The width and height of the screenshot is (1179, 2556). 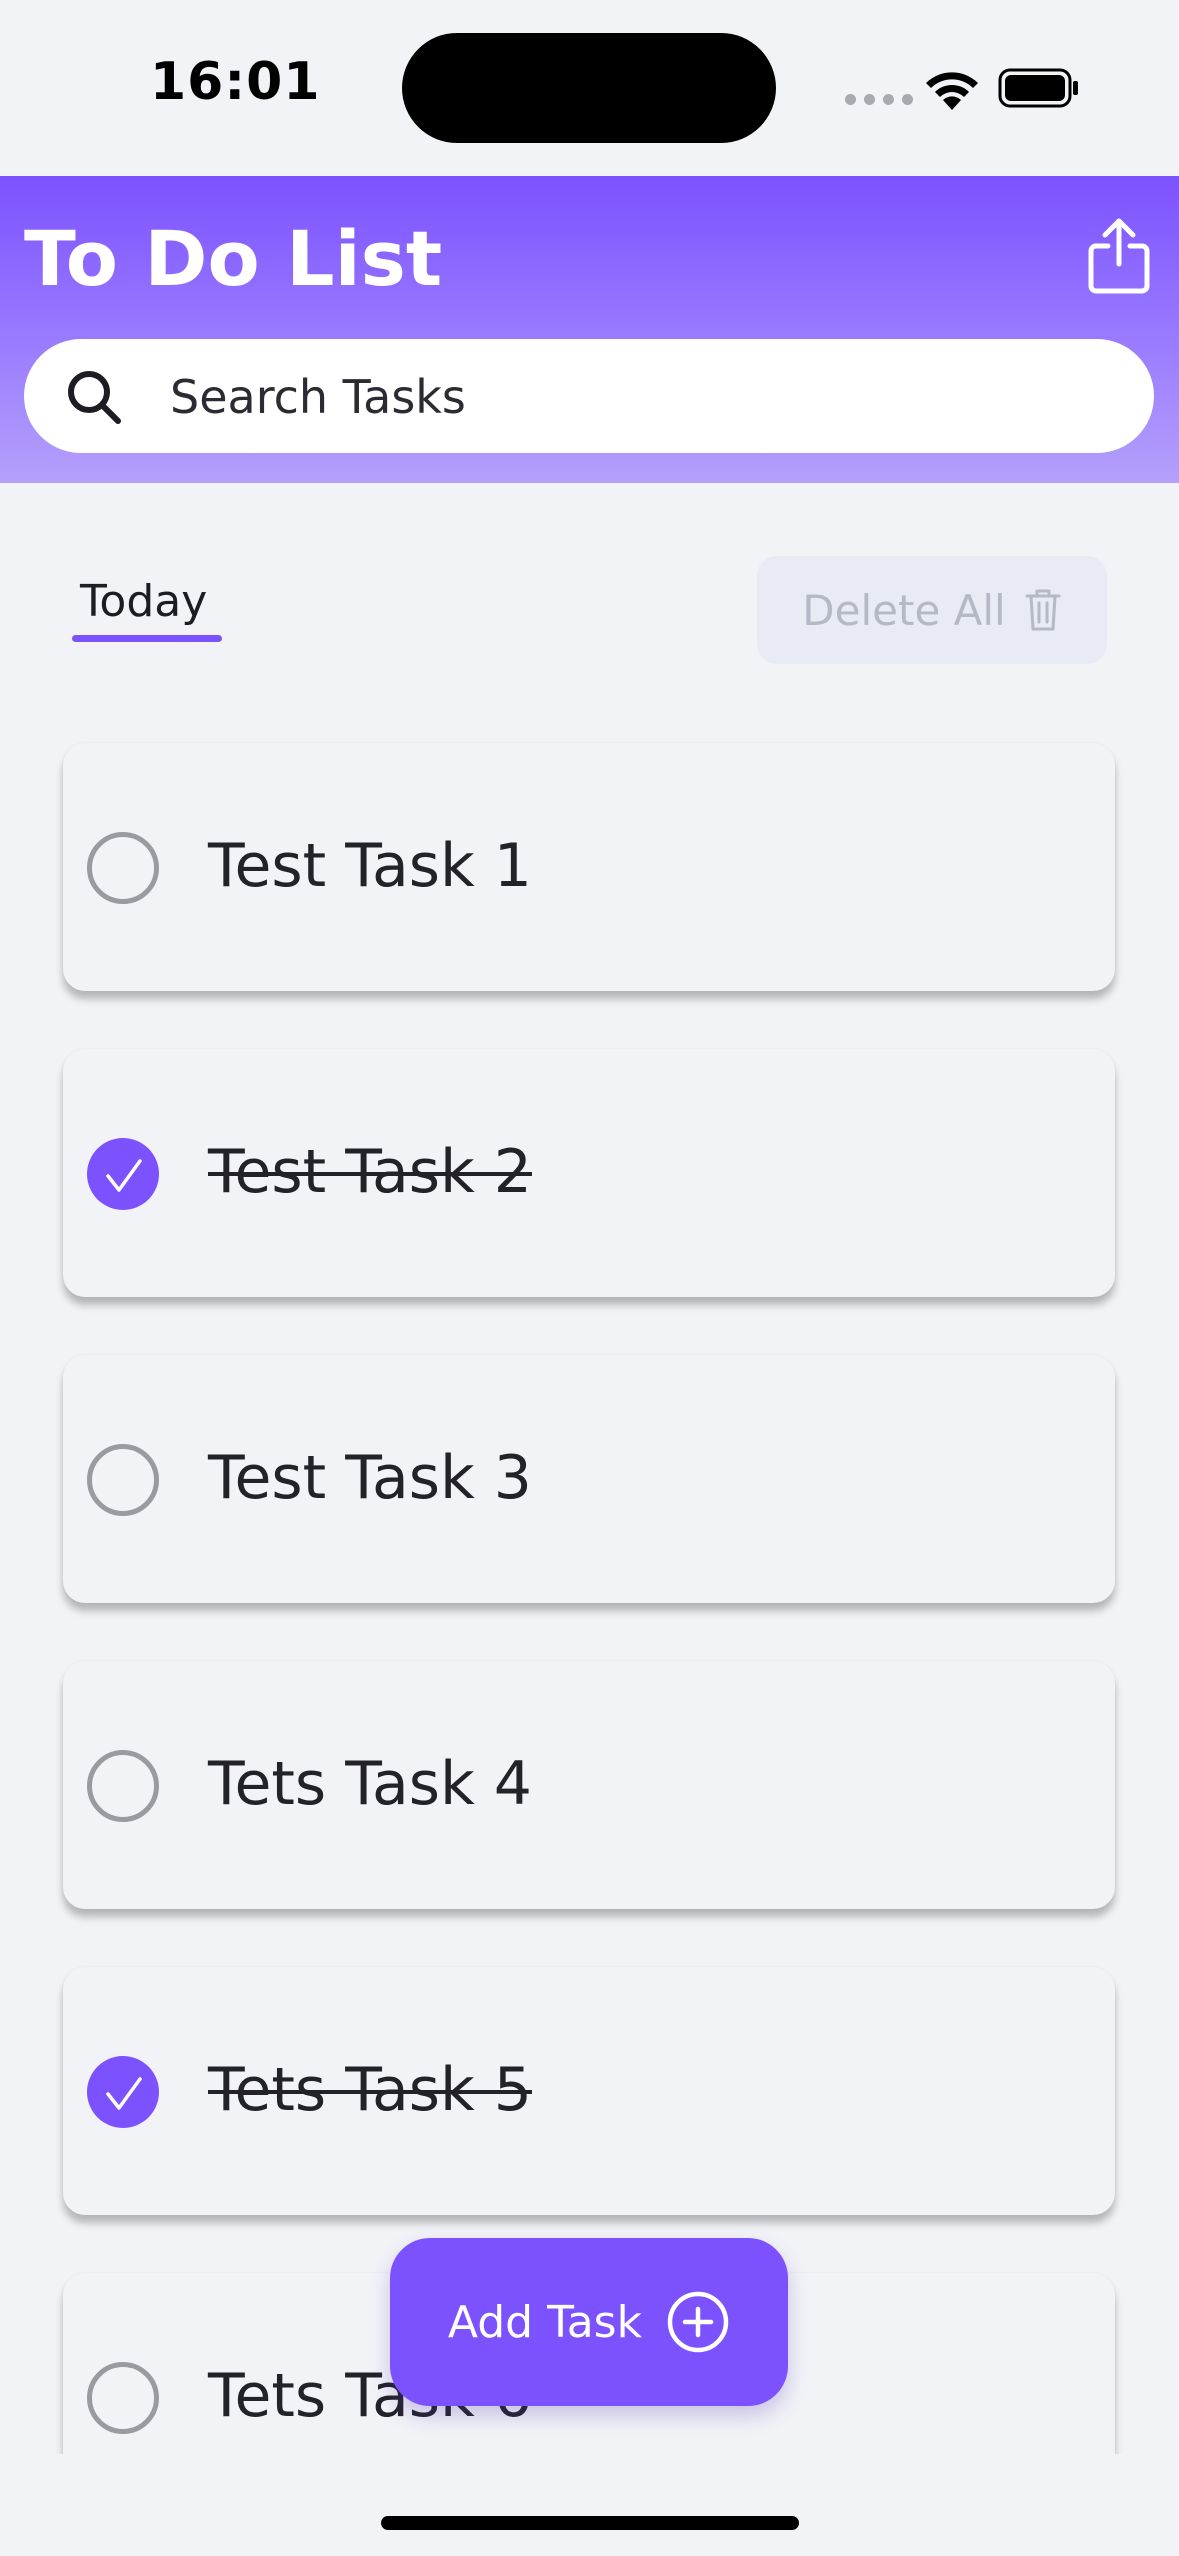 I want to click on task-label: Test Task 1, so click(x=370, y=866).